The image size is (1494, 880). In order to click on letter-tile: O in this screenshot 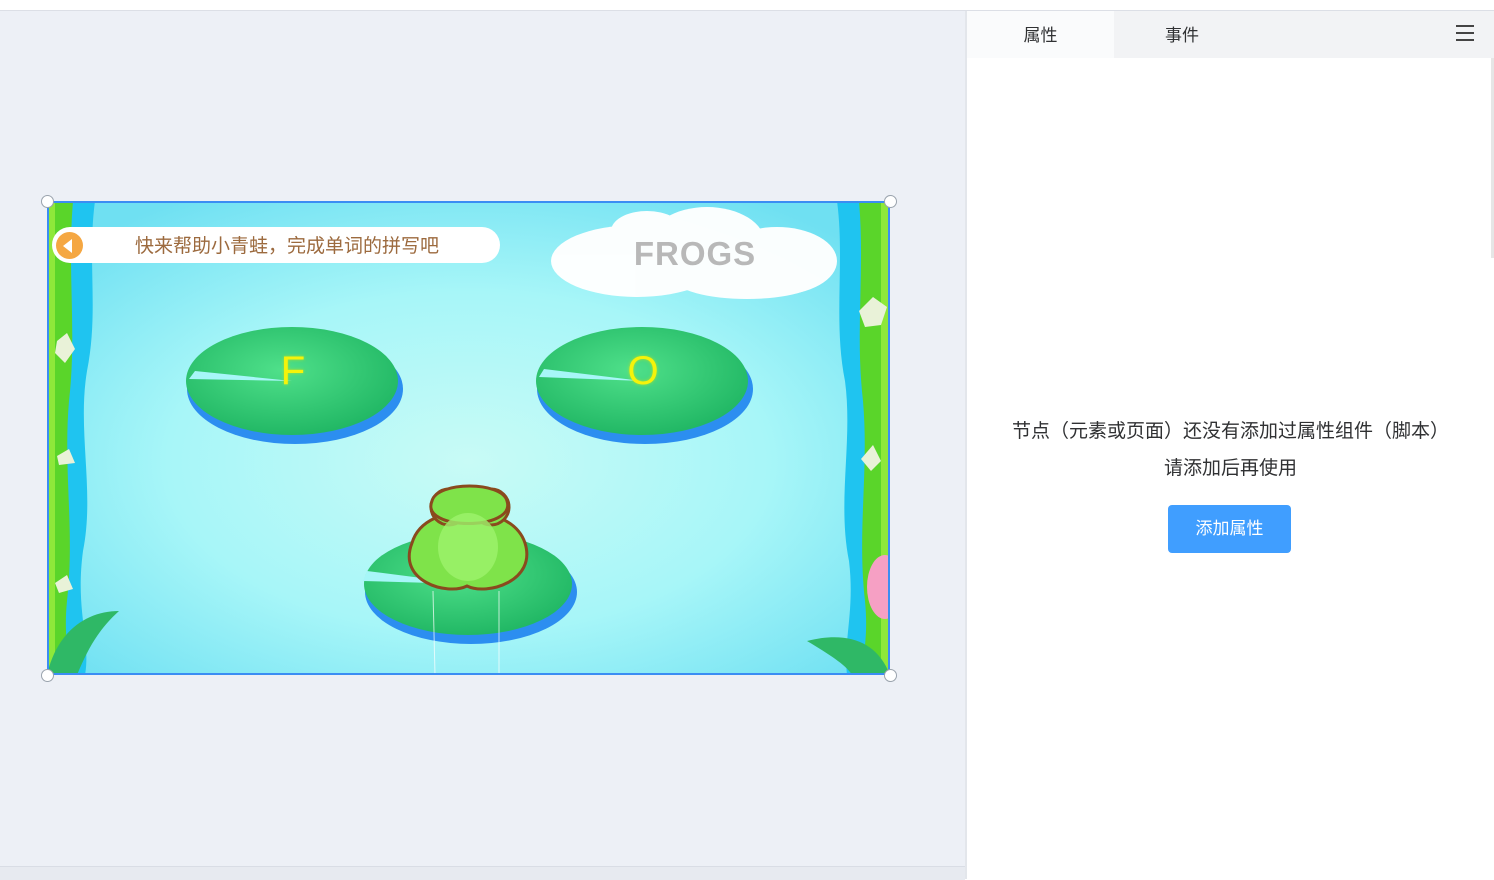, I will do `click(643, 371)`.